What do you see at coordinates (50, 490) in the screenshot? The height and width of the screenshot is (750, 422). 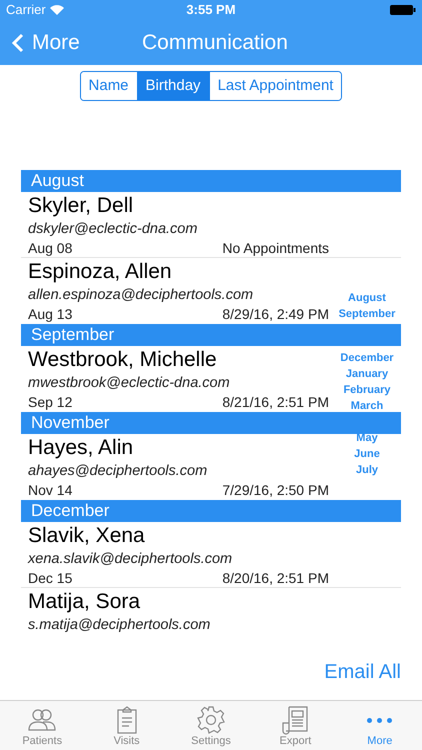 I see `birthday-date: Nov 14` at bounding box center [50, 490].